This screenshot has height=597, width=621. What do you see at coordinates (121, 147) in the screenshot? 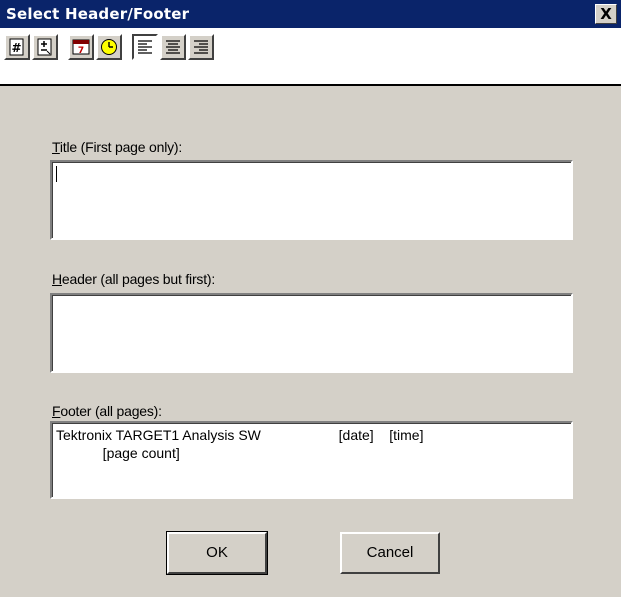
I see `title-label-text: itle (First page only):` at bounding box center [121, 147].